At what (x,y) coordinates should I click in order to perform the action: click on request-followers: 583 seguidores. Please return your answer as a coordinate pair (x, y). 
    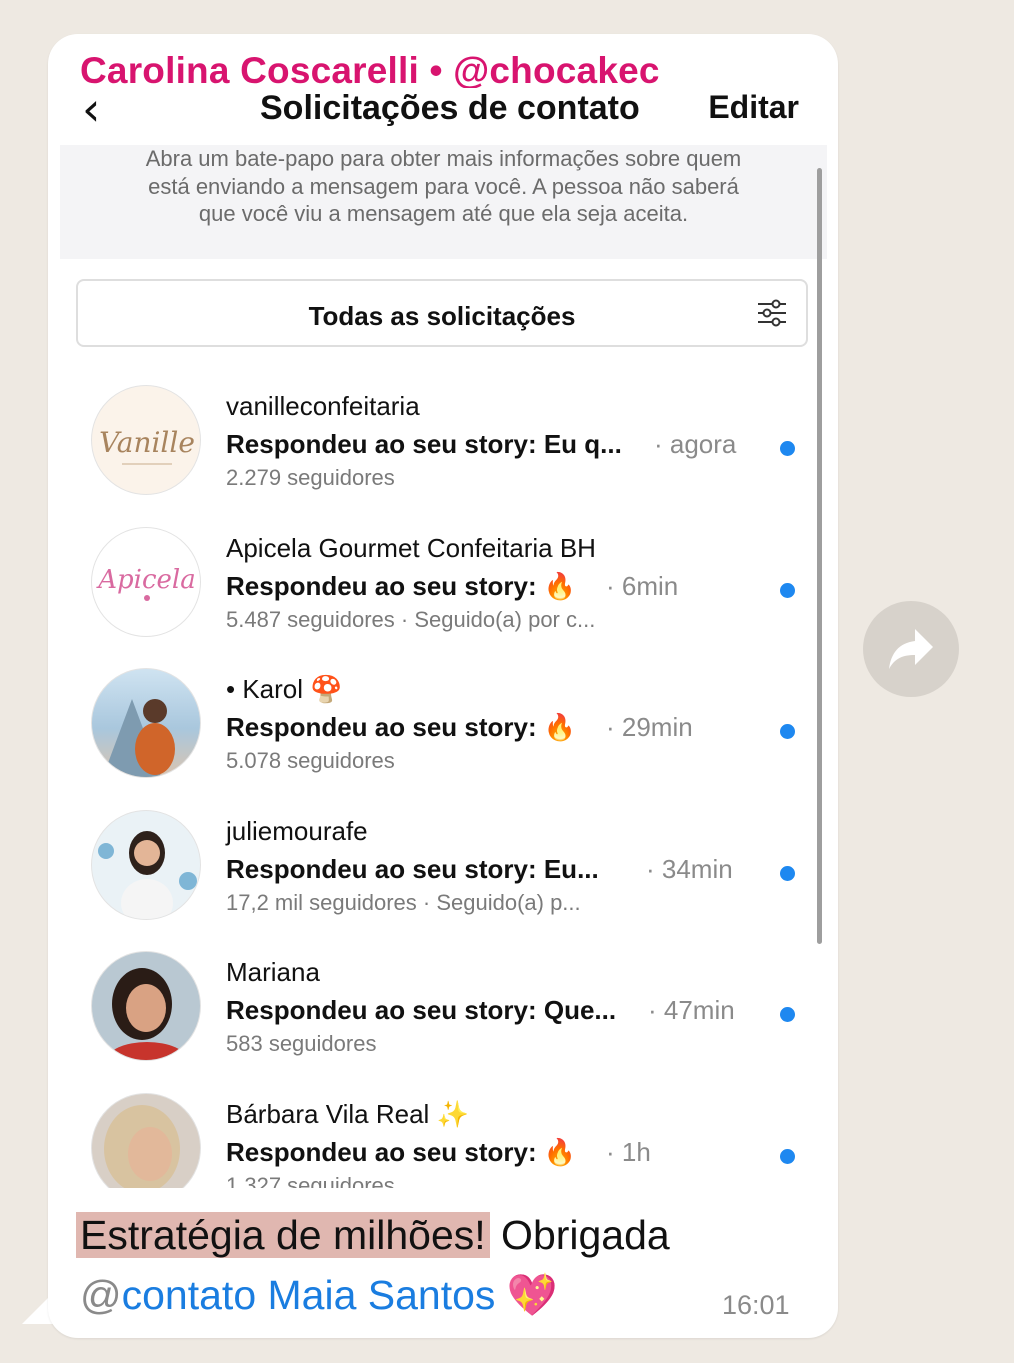
    Looking at the image, I should click on (301, 1043).